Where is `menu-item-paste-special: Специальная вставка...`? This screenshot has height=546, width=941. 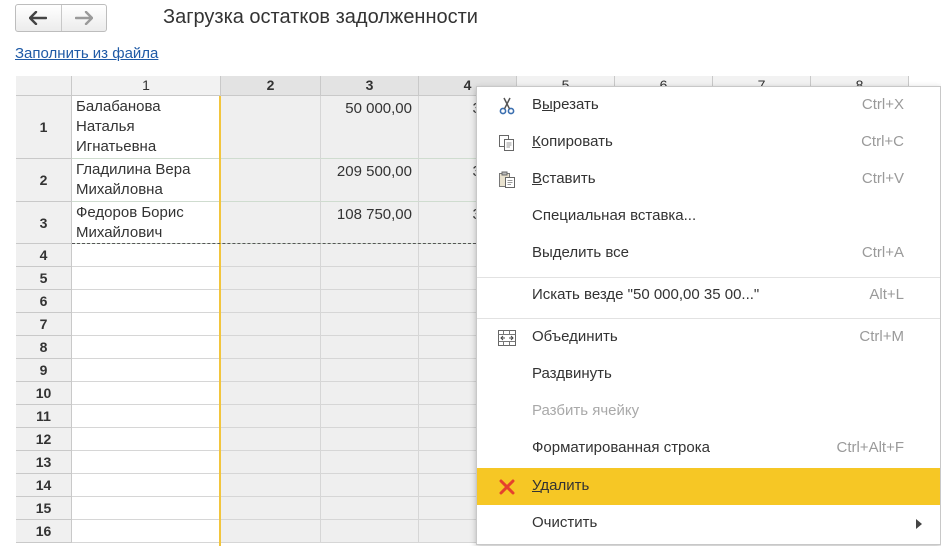
menu-item-paste-special: Специальная вставка... is located at coordinates (708, 216).